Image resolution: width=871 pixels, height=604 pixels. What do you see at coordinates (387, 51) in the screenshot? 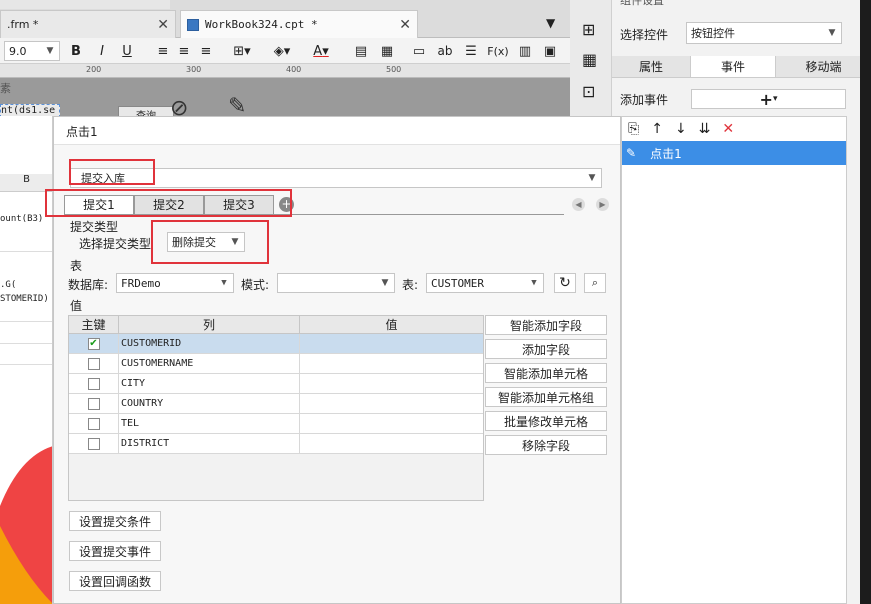
I see `unmerge-icon: ▦` at bounding box center [387, 51].